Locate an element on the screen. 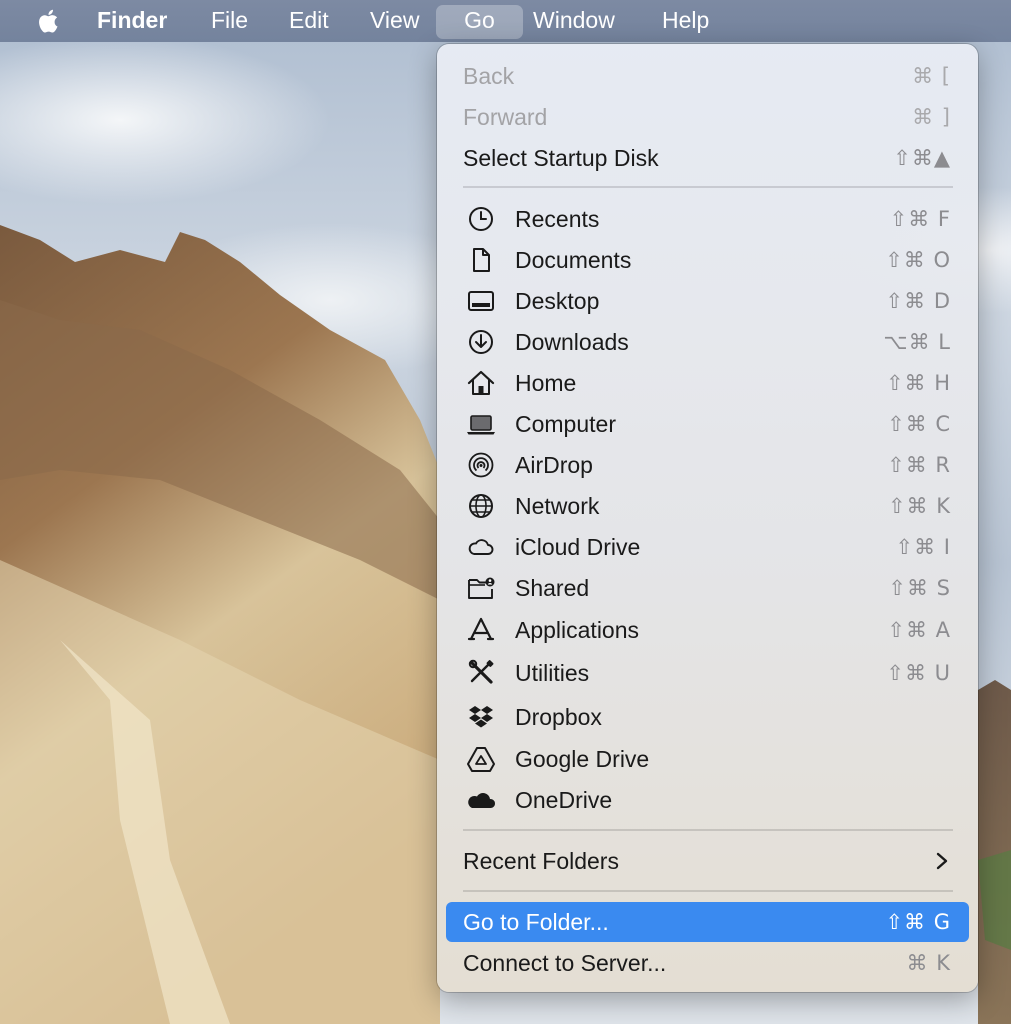  shortcut-label: ⌥⌘ L is located at coordinates (917, 342).